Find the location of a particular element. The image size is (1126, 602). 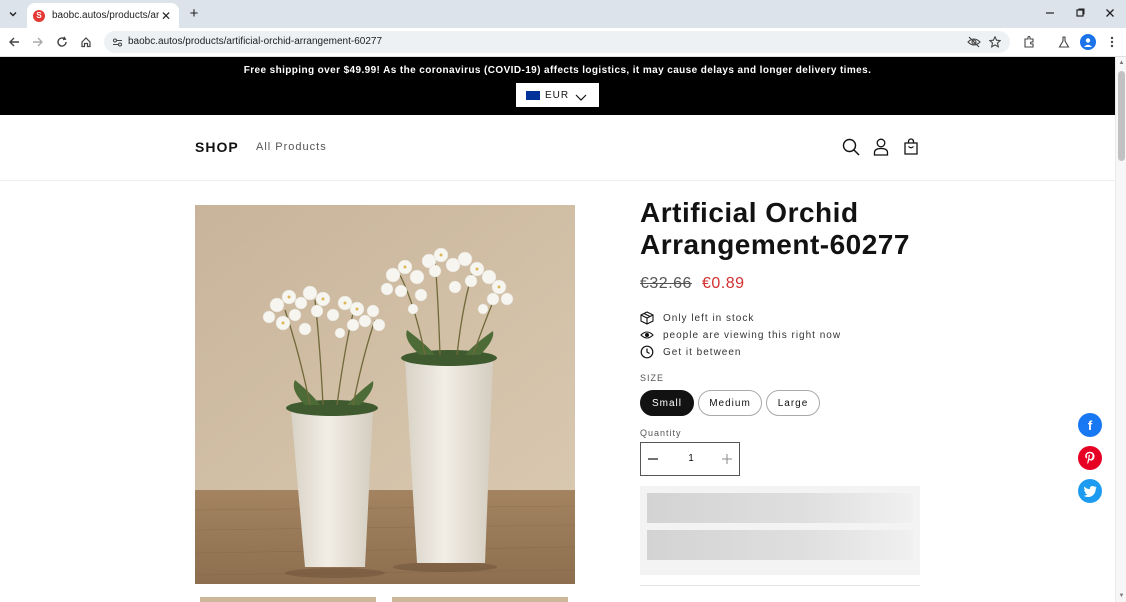

site-favicon-icon: S is located at coordinates (39, 15).